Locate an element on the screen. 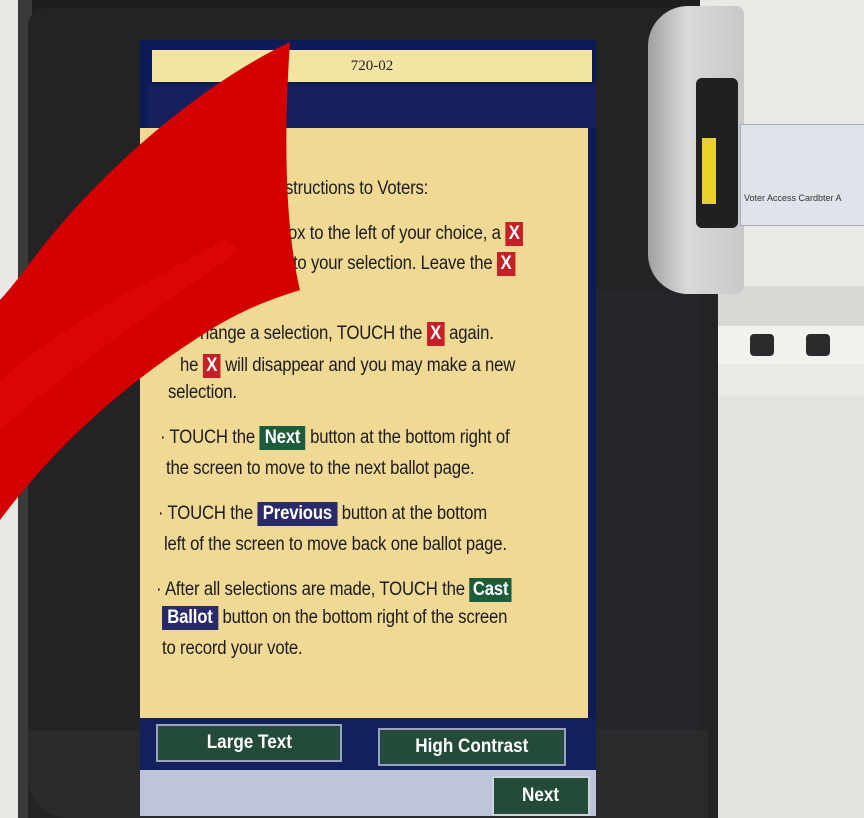 The height and width of the screenshot is (818, 864). instruction-text: ox to the left of your choice, a is located at coordinates (394, 233).